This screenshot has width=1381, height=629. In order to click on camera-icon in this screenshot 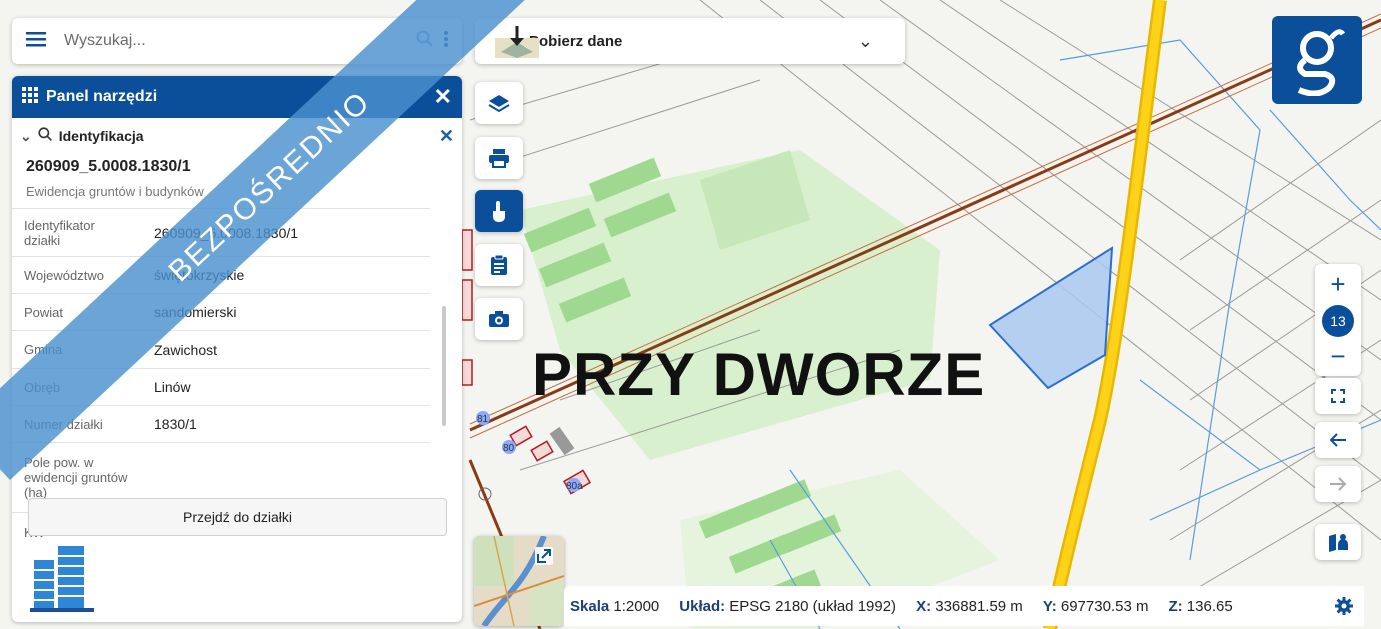, I will do `click(499, 319)`.